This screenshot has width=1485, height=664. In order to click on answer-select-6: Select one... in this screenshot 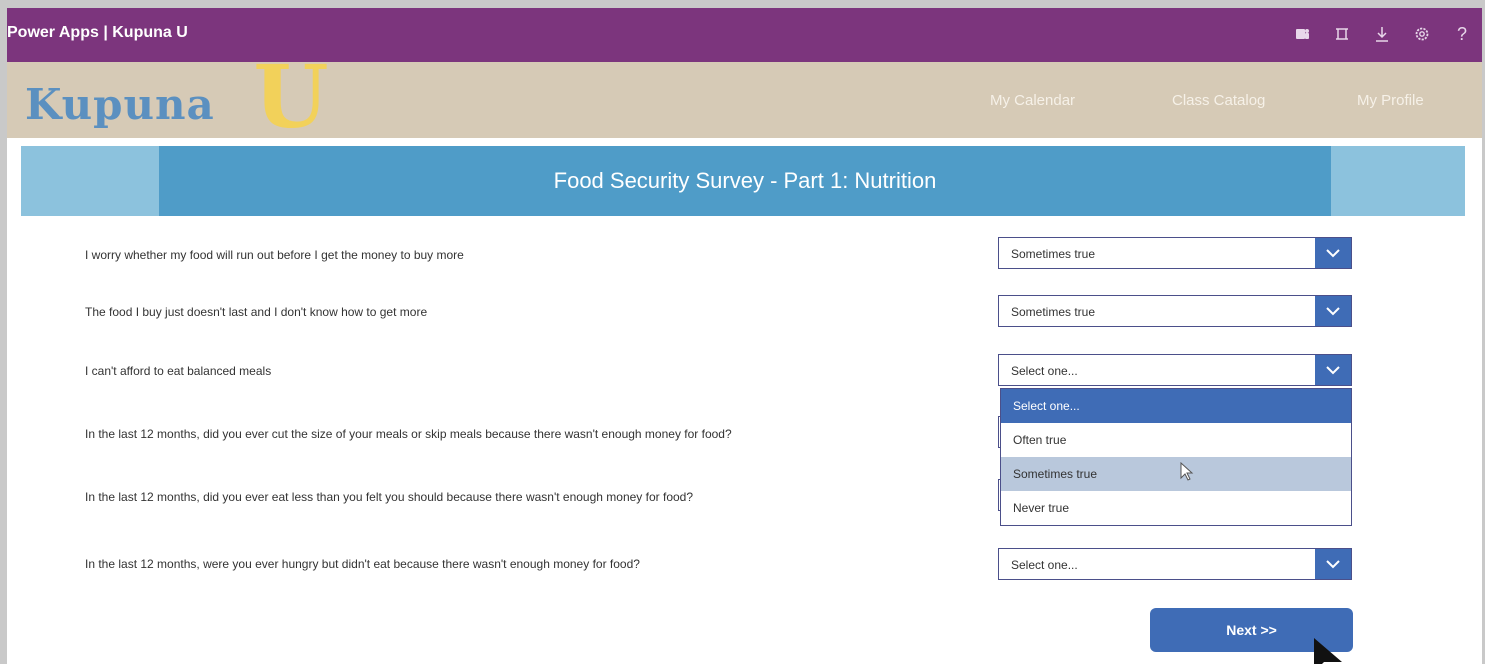, I will do `click(1175, 564)`.